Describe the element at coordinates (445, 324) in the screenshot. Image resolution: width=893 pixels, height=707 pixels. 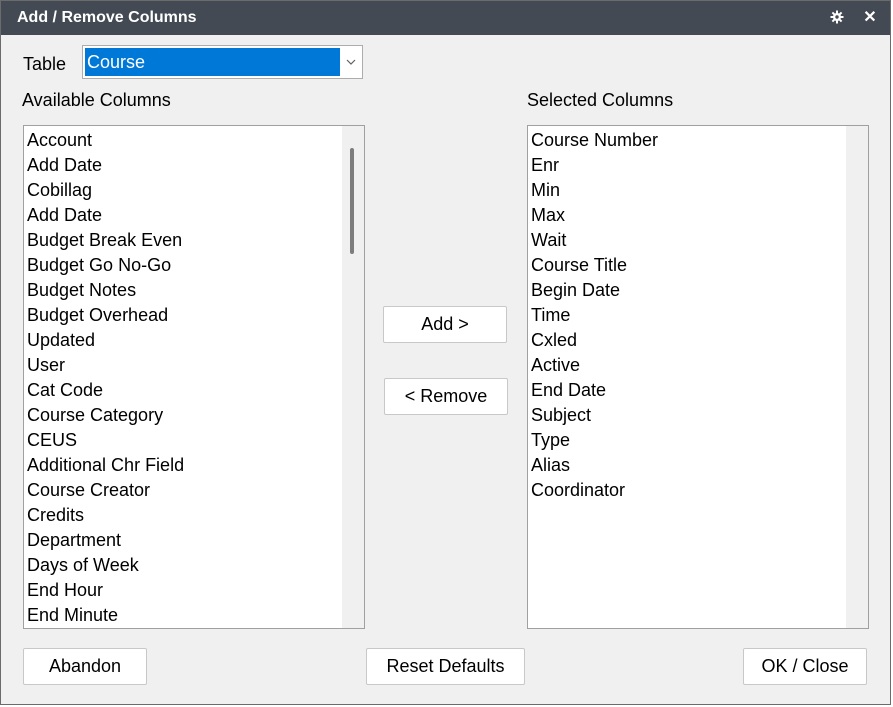
I see `add-button: Add >` at that location.